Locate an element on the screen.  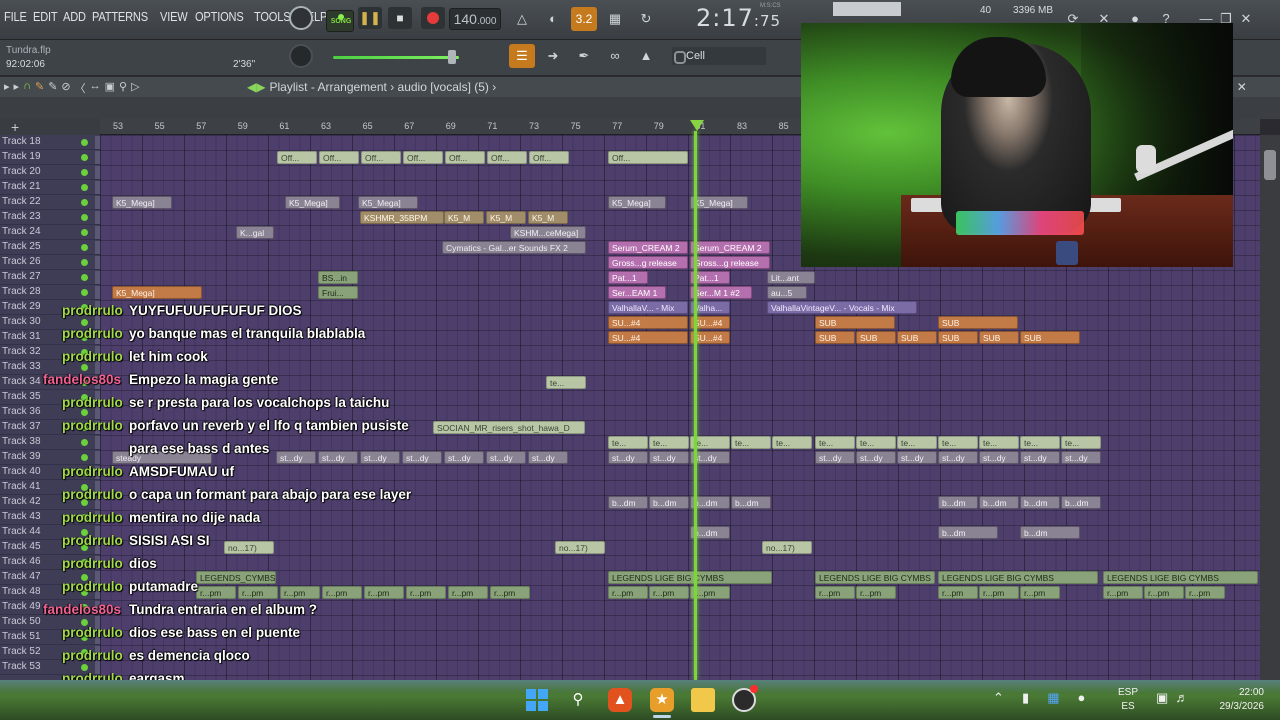
playlist-clip: Serum_CREAM 2 is located at coordinates (730, 247).